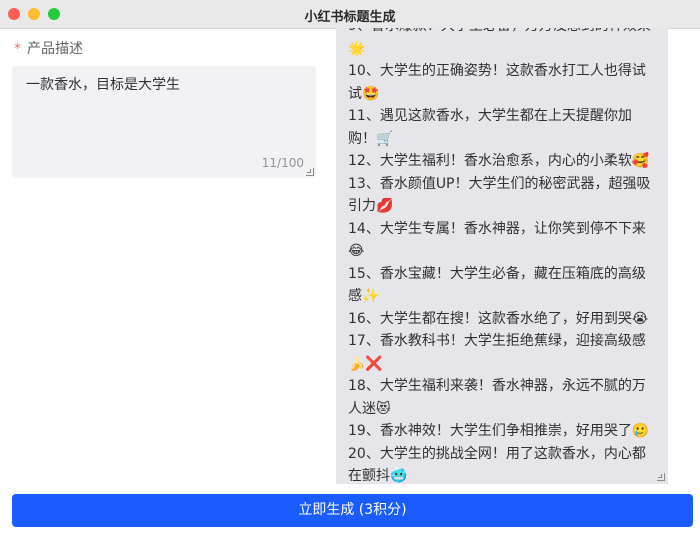 This screenshot has height=552, width=700. What do you see at coordinates (498, 318) in the screenshot?
I see `generated-title-line: 16、大学生都在搜！这款香水绝了，好用到哭😭` at bounding box center [498, 318].